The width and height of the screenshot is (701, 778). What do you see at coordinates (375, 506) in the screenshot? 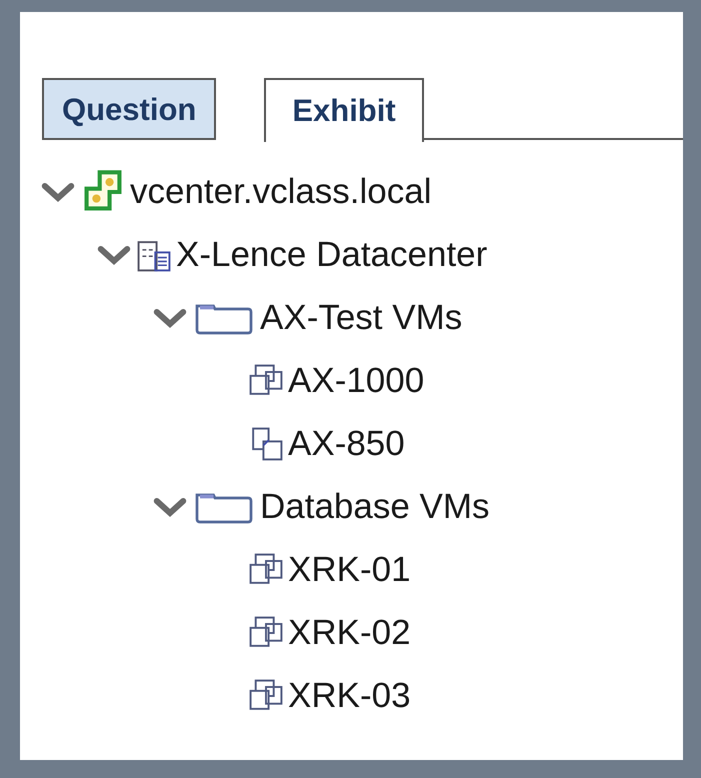
I see `tree-item: Database VMs` at bounding box center [375, 506].